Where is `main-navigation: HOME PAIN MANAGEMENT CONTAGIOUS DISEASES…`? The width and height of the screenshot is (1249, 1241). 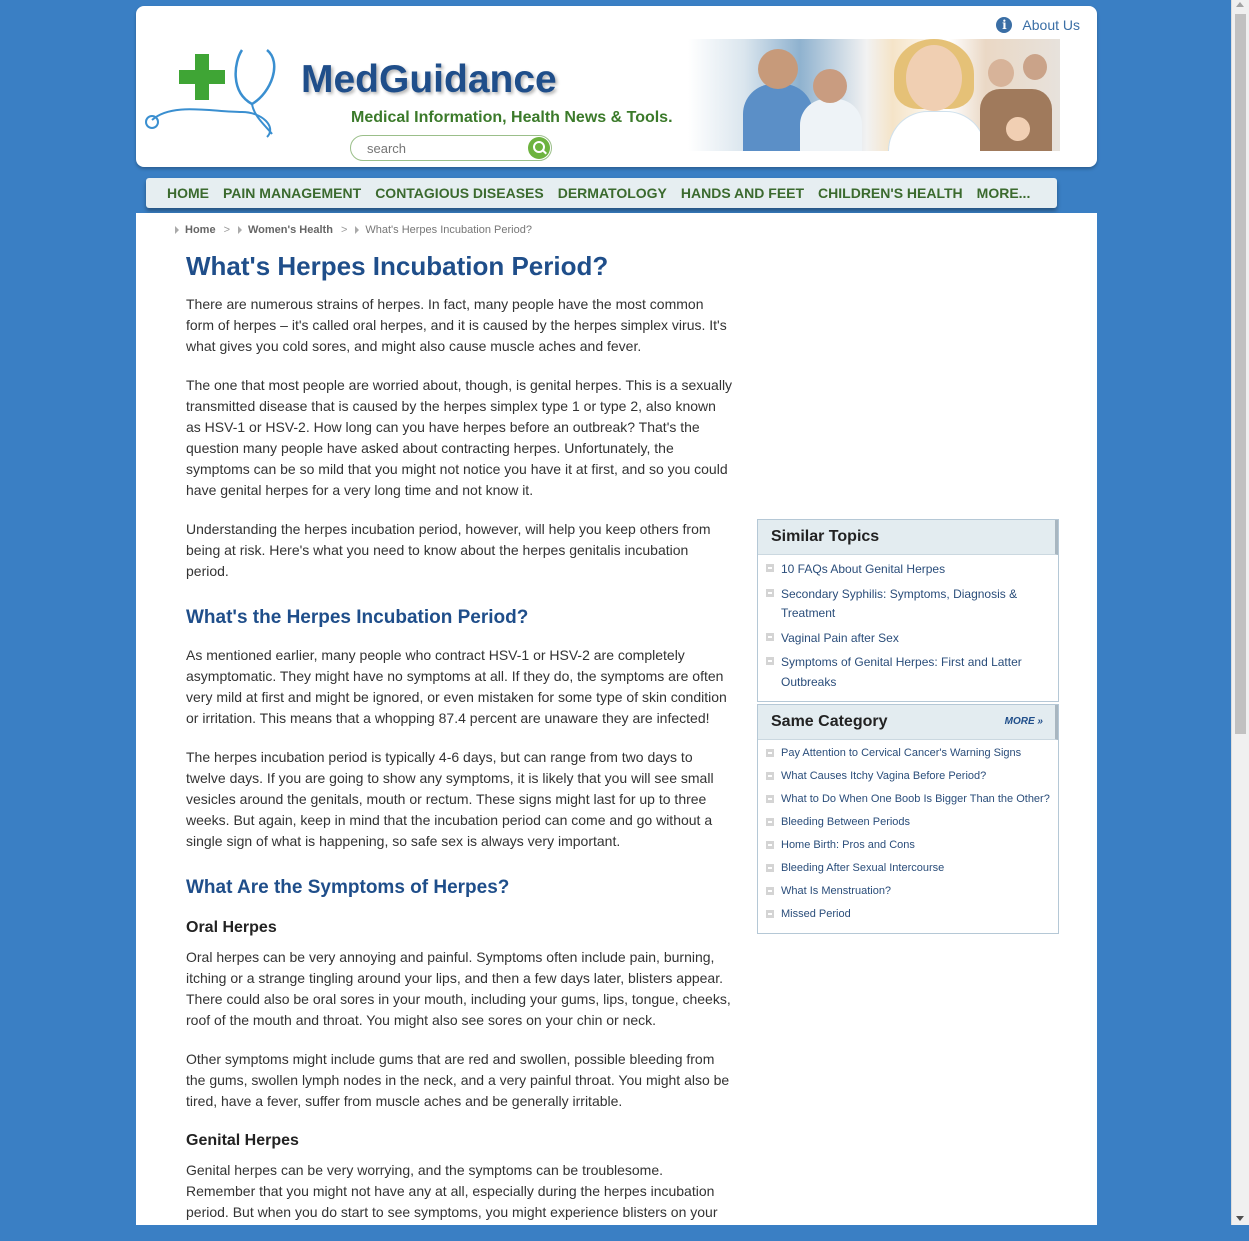 main-navigation: HOME PAIN MANAGEMENT CONTAGIOUS DISEASES… is located at coordinates (601, 193).